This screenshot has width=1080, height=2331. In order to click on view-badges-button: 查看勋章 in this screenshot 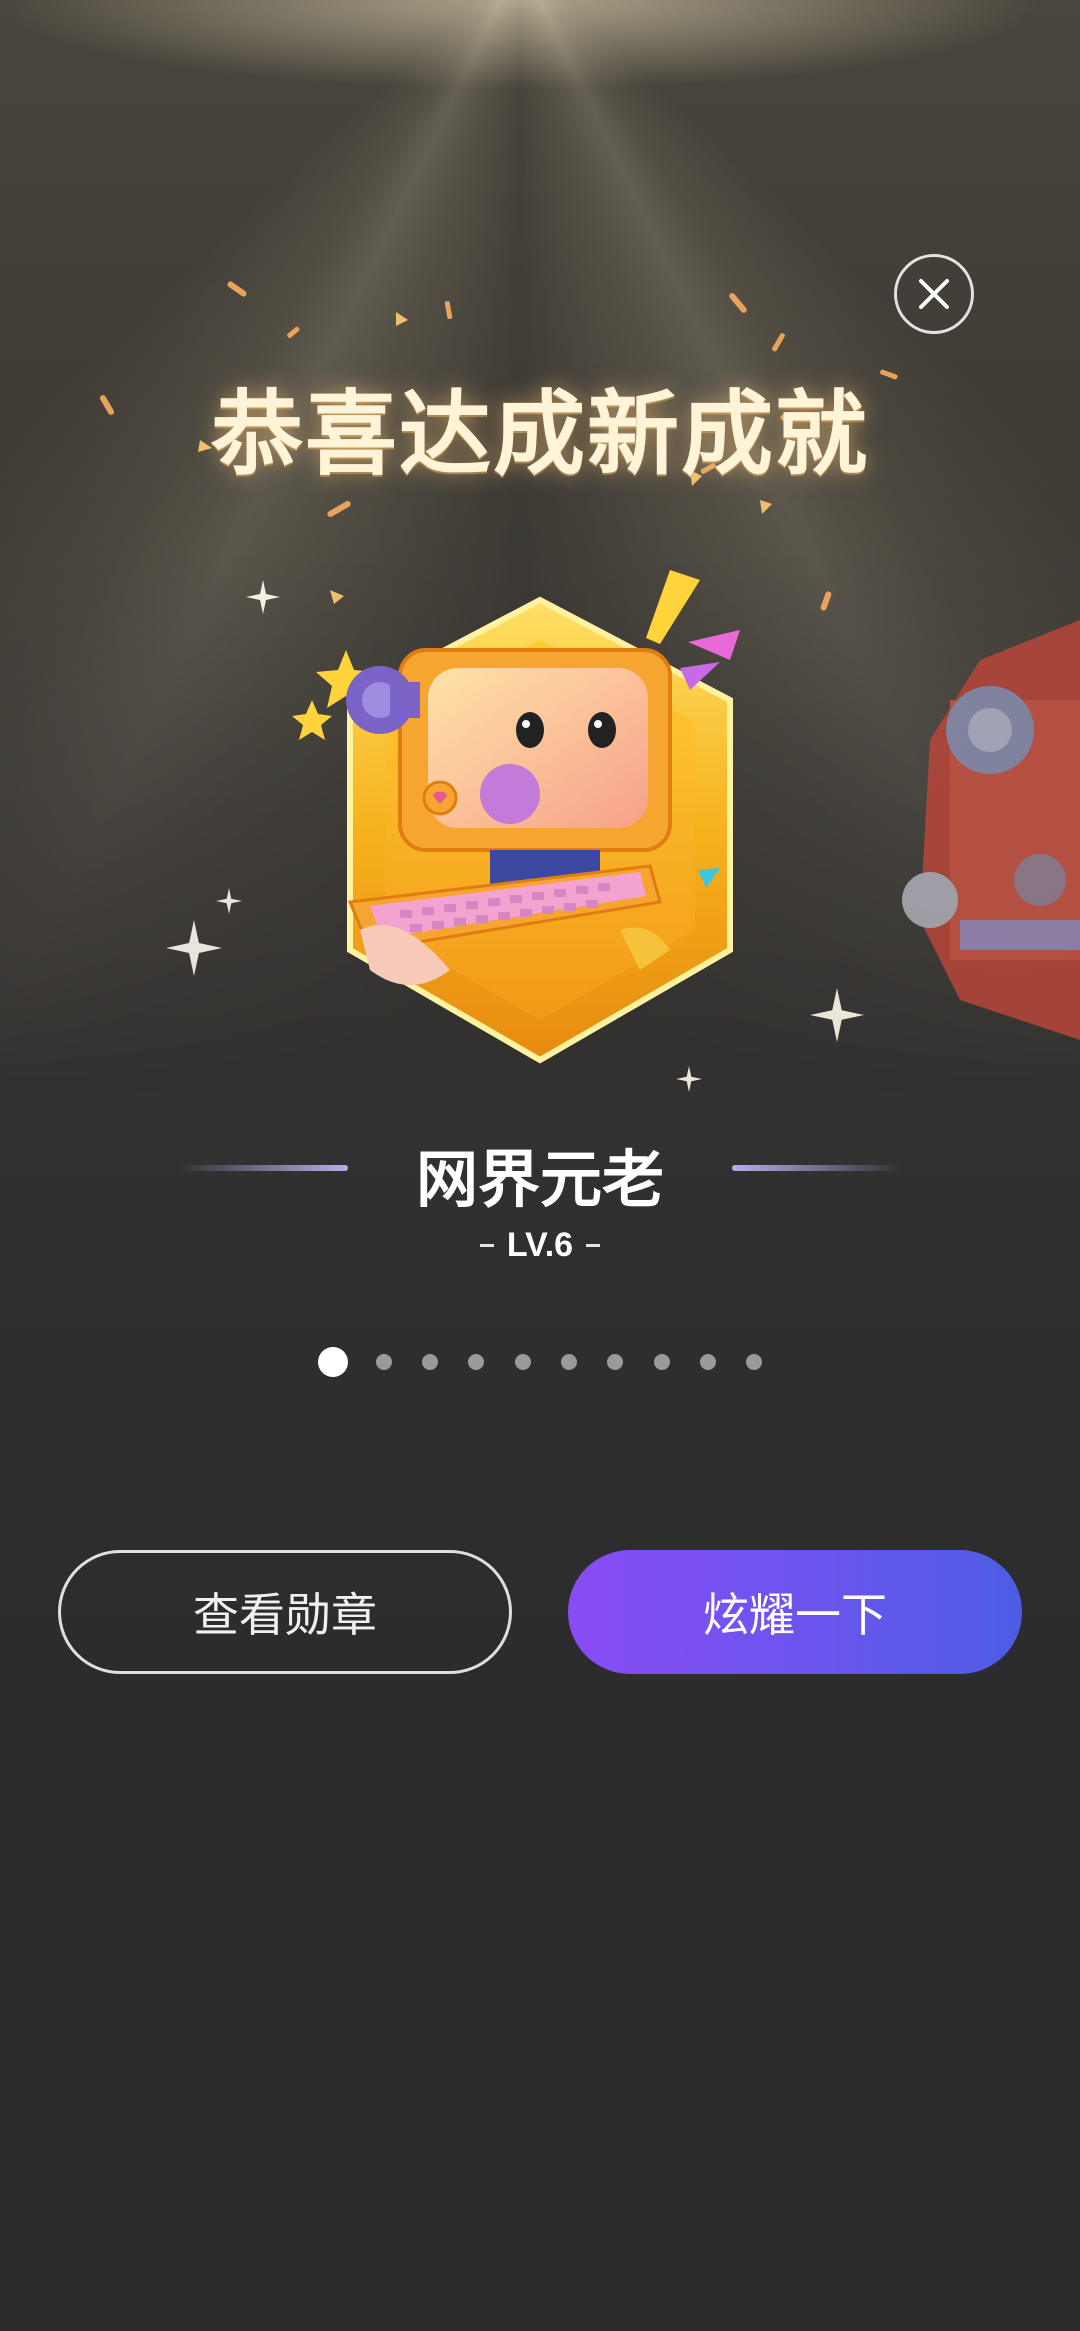, I will do `click(285, 1612)`.